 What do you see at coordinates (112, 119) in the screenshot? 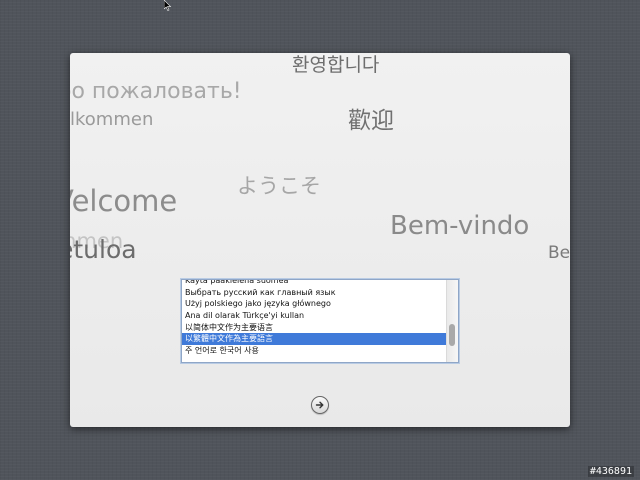
I see `welcome-word-german: llkommen` at bounding box center [112, 119].